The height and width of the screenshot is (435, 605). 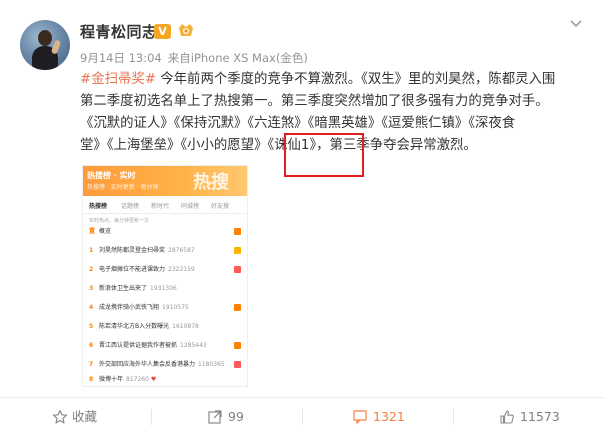 What do you see at coordinates (123, 288) in the screenshot?
I see `row-title: 新浪体卫生出来了` at bounding box center [123, 288].